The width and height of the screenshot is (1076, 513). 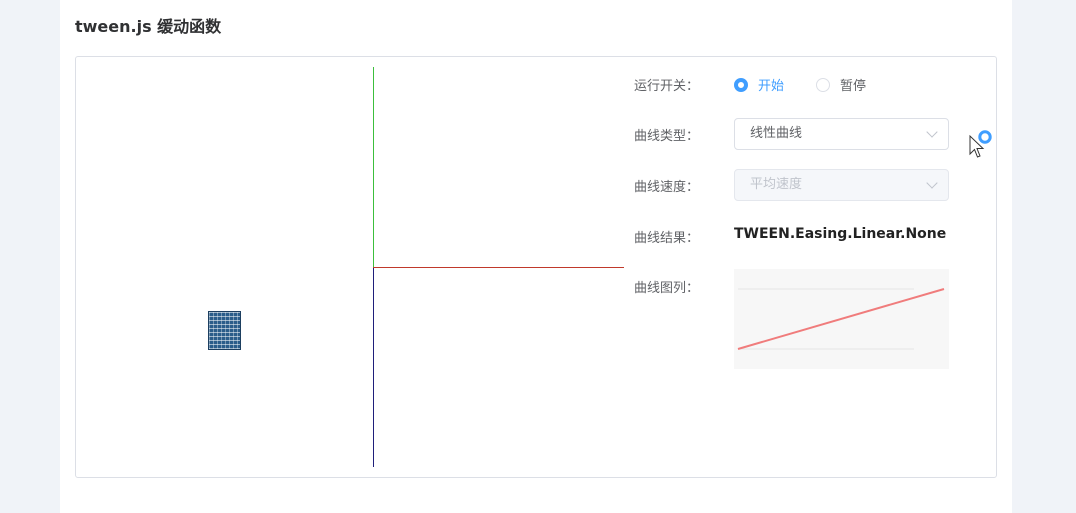 I want to click on curve-preview-label: 曲线图列：, so click(x=667, y=288).